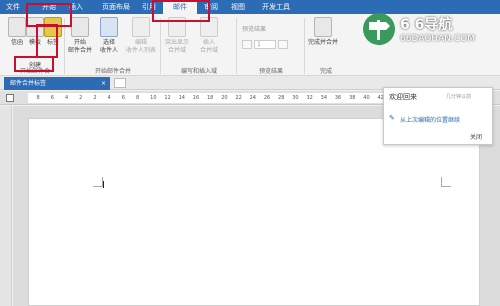 The image size is (500, 306). I want to click on tab-file: 文件, so click(13, 7).